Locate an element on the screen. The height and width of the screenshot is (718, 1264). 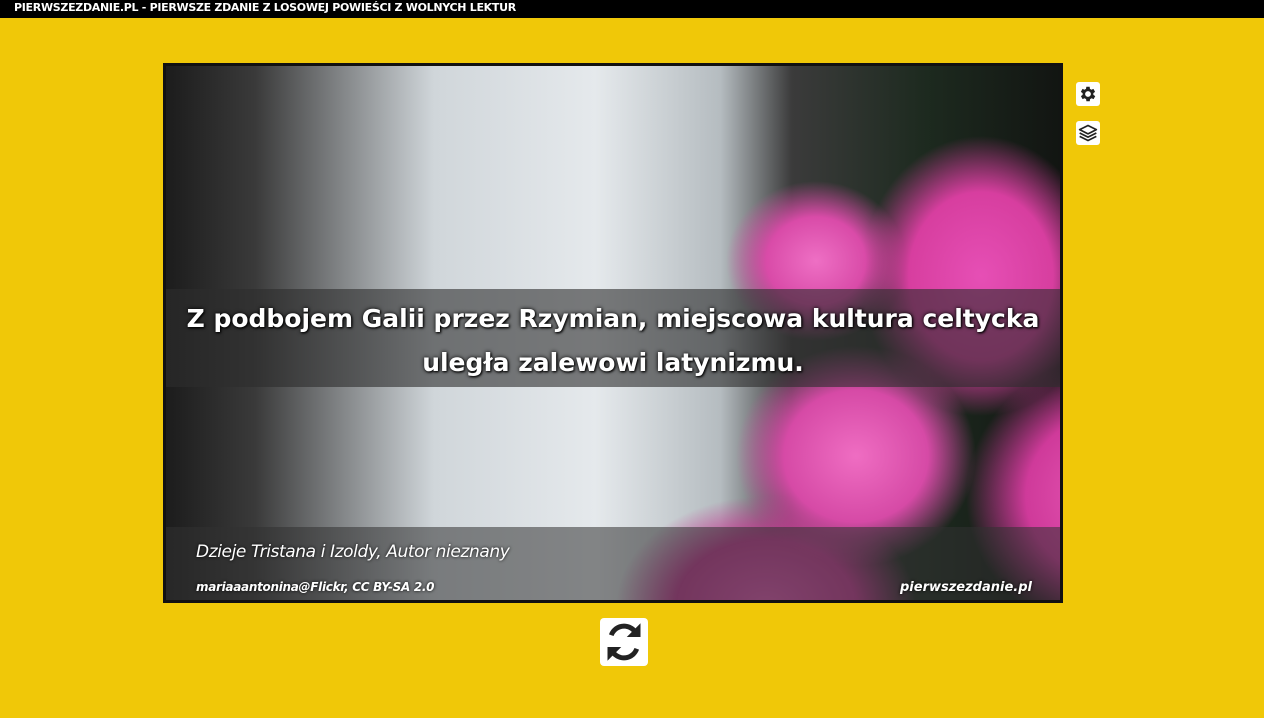
refresh-icon is located at coordinates (624, 642).